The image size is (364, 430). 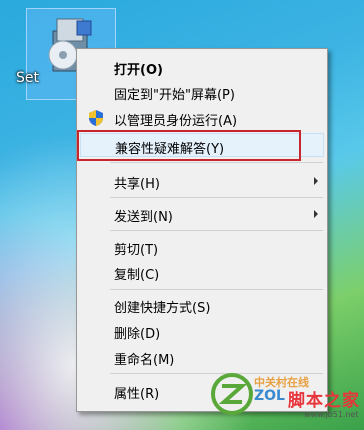 What do you see at coordinates (176, 121) in the screenshot?
I see `menu-item-label: 以管理员身份运行(A)` at bounding box center [176, 121].